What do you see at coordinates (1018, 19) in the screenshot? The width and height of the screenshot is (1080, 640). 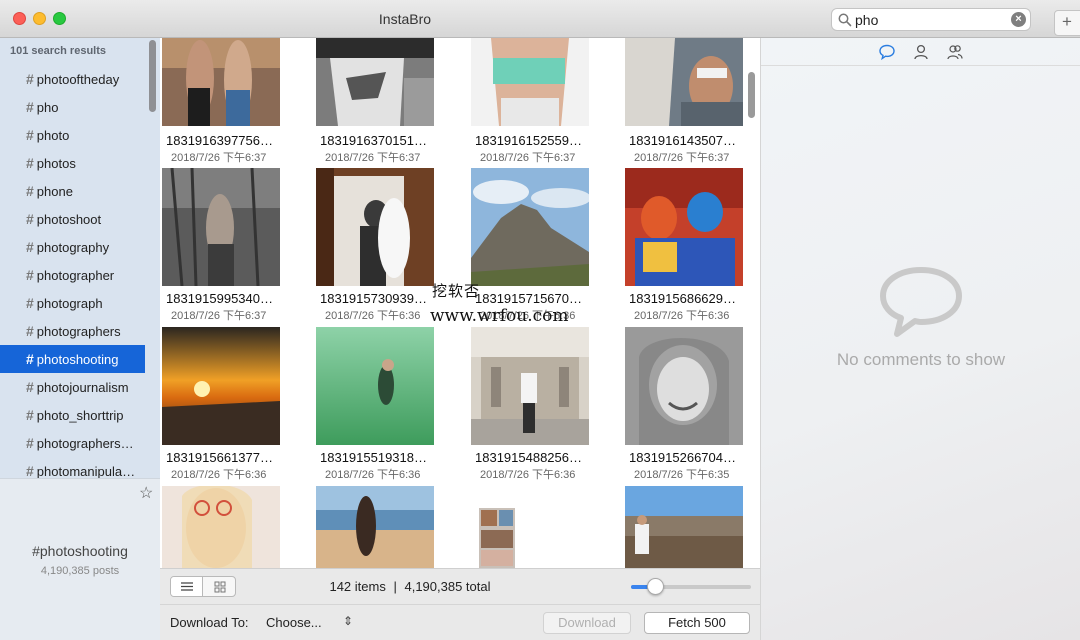 I see `clear-search-icon: ×` at bounding box center [1018, 19].